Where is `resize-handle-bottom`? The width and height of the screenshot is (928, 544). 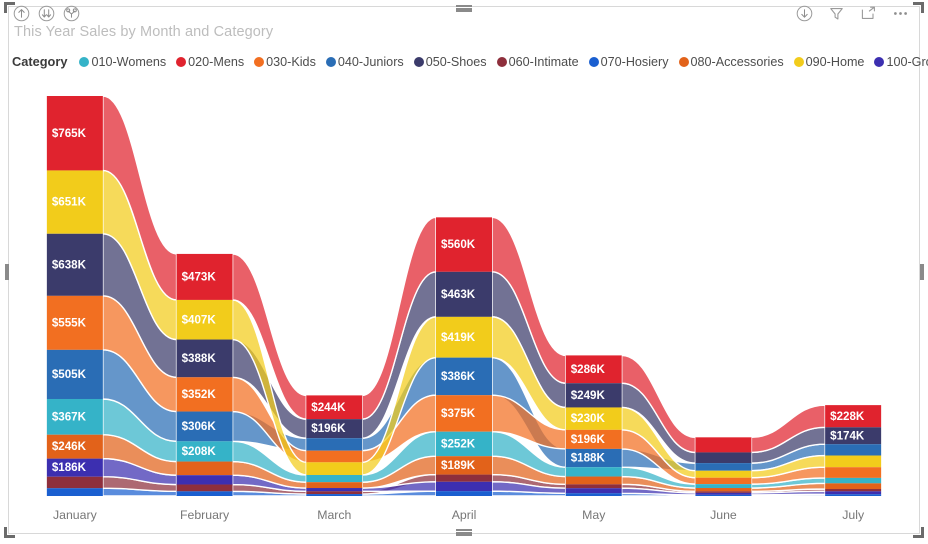 resize-handle-bottom is located at coordinates (464, 532).